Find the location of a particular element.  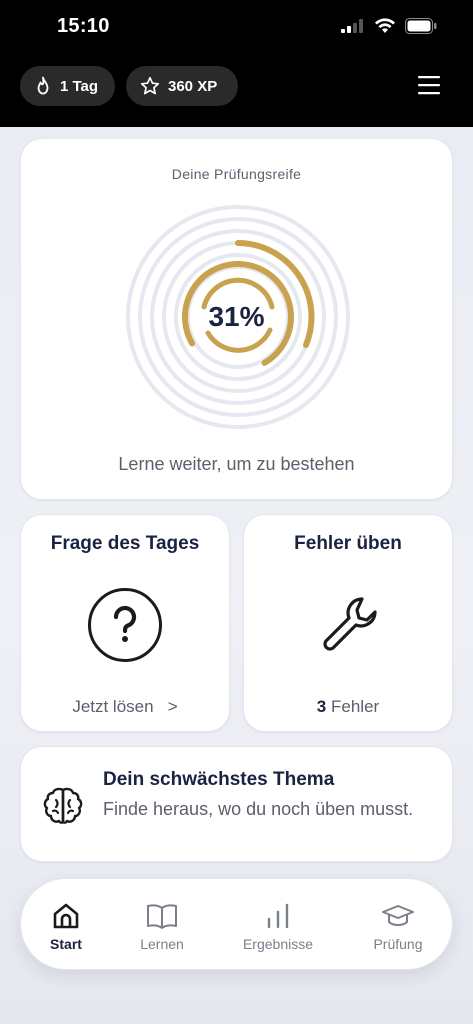

weakest-topic-title: Dein schwächstes Thema is located at coordinates (219, 779).